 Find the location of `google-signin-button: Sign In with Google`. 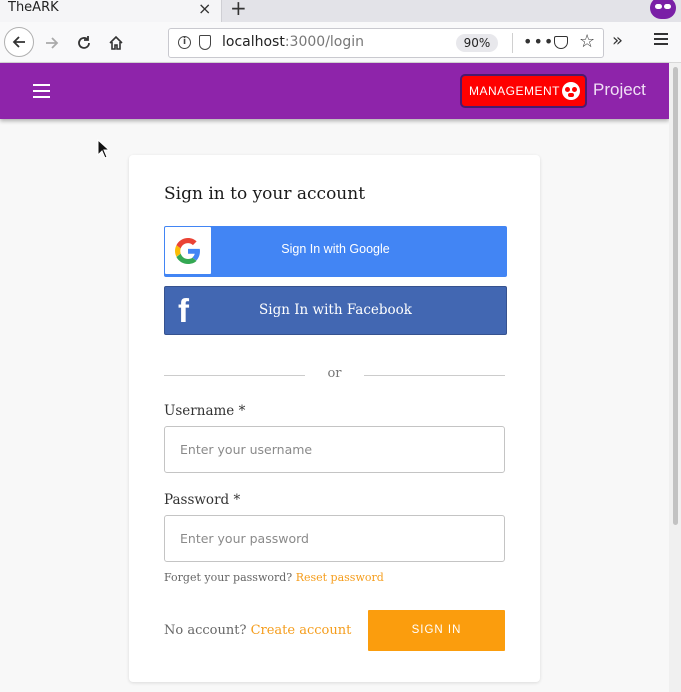

google-signin-button: Sign In with Google is located at coordinates (335, 251).